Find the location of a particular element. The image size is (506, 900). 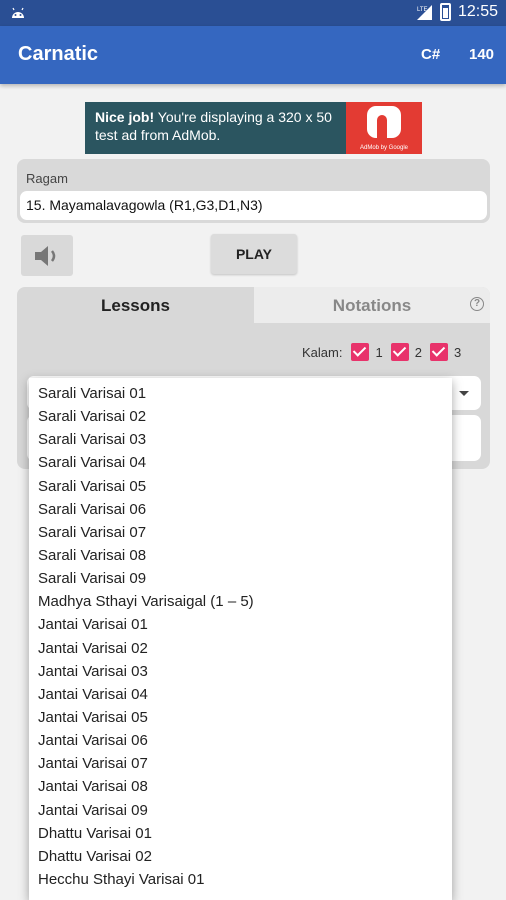

list-item: Sarali Varisai 08 is located at coordinates (240, 555).